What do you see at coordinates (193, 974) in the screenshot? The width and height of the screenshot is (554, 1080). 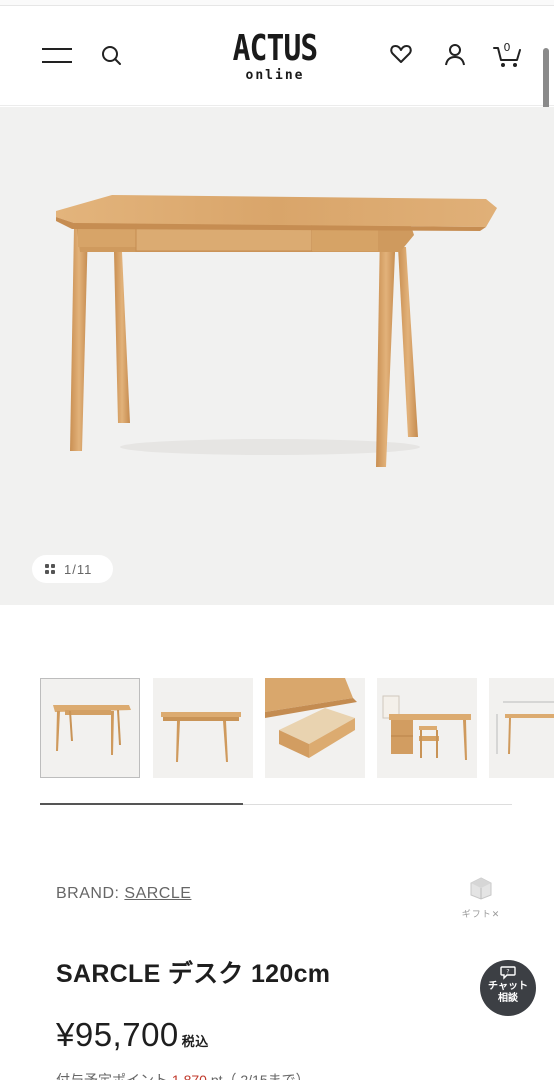 I see `product-title: SARCLE デスク 120cm` at bounding box center [193, 974].